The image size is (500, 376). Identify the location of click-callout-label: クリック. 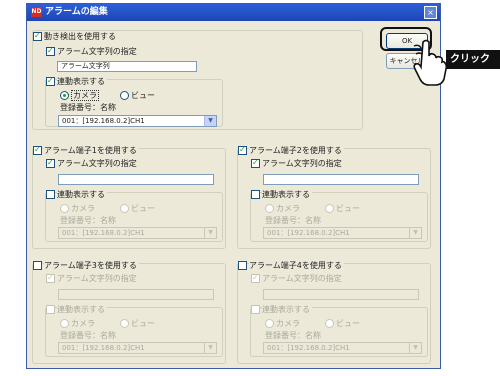
(473, 59).